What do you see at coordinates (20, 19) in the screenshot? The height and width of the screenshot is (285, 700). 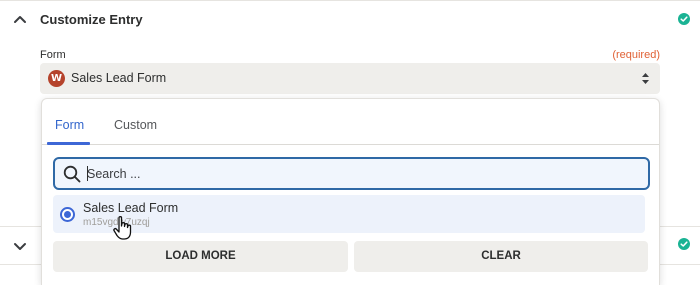 I see `chevron-up-icon` at bounding box center [20, 19].